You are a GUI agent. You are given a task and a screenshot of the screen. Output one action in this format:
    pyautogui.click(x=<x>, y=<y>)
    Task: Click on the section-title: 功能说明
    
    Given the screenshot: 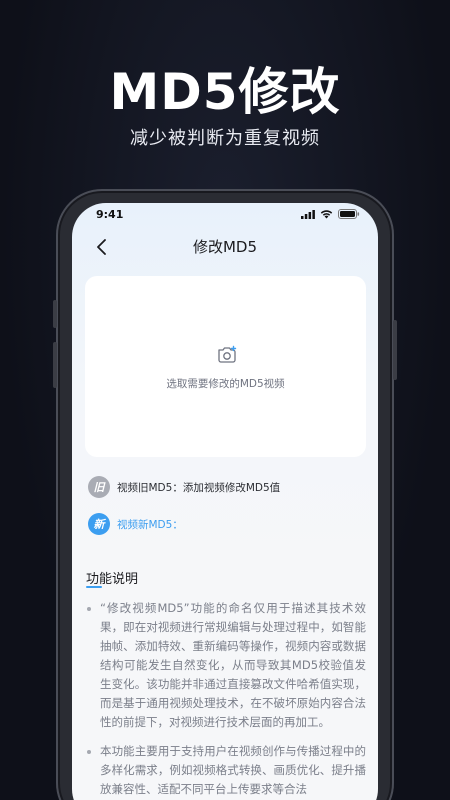 What is the action you would take?
    pyautogui.click(x=112, y=579)
    